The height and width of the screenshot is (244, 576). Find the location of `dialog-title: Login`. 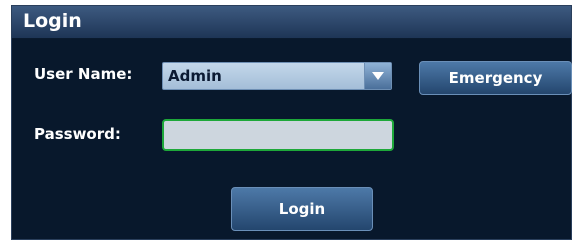

dialog-title: Login is located at coordinates (52, 21).